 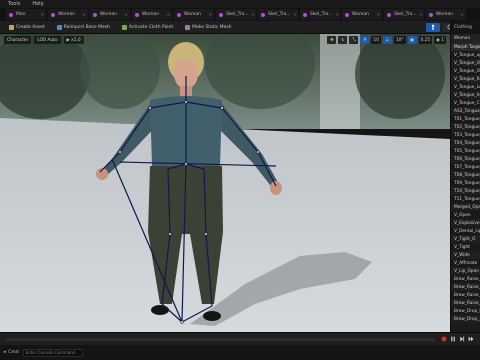 I want to click on console-command-input: Enter Console Command, so click(x=52, y=352).